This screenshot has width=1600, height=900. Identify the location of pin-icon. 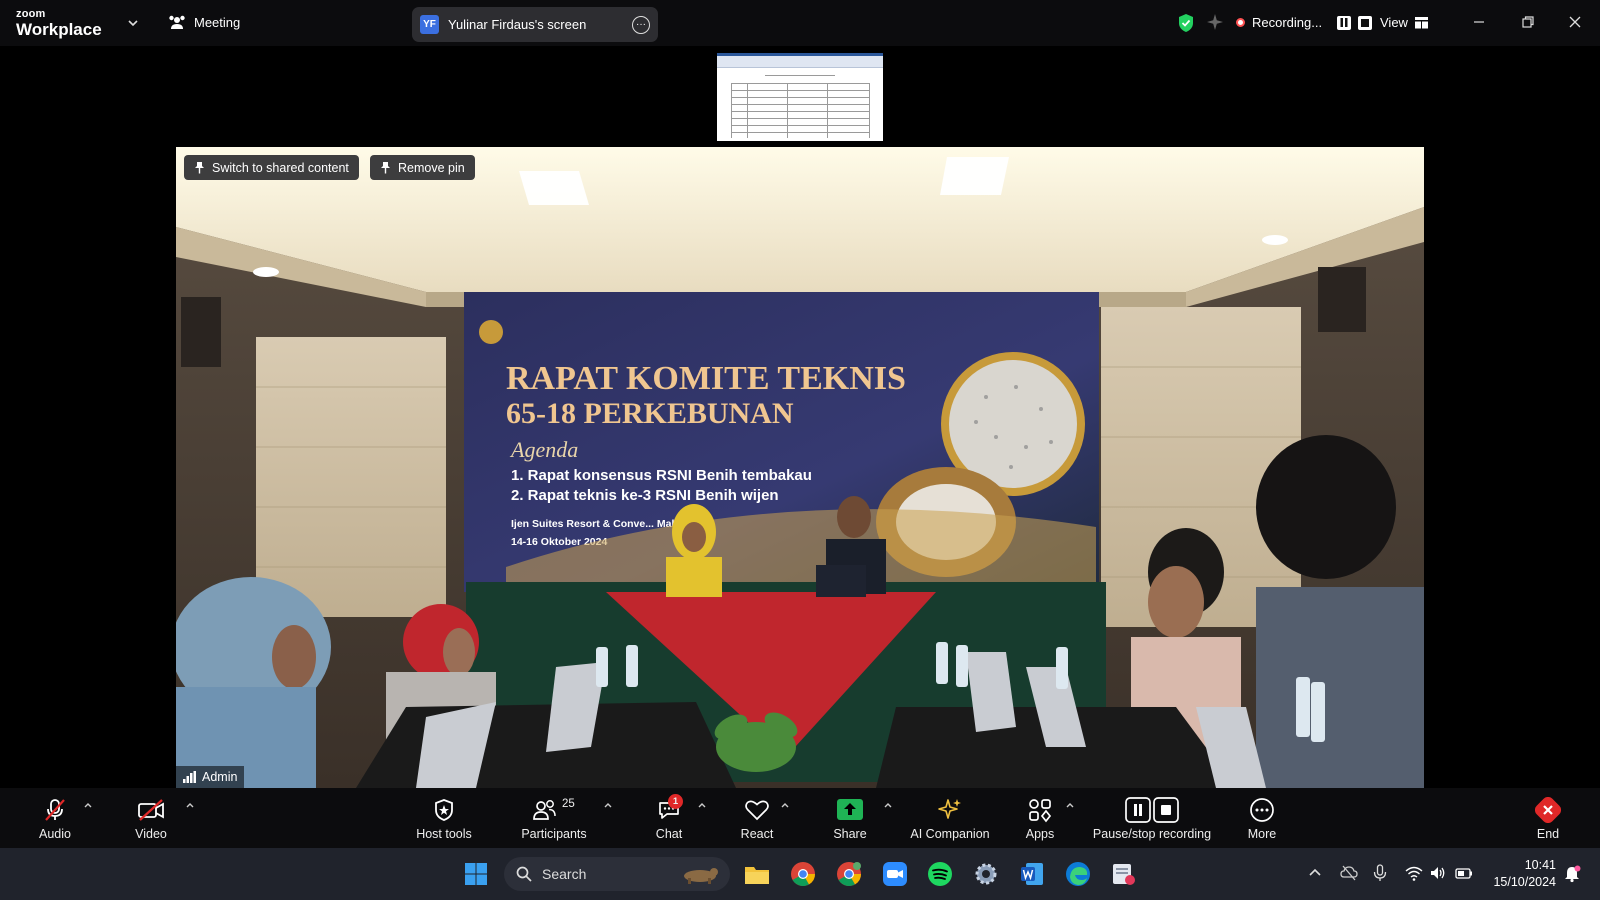
(199, 168).